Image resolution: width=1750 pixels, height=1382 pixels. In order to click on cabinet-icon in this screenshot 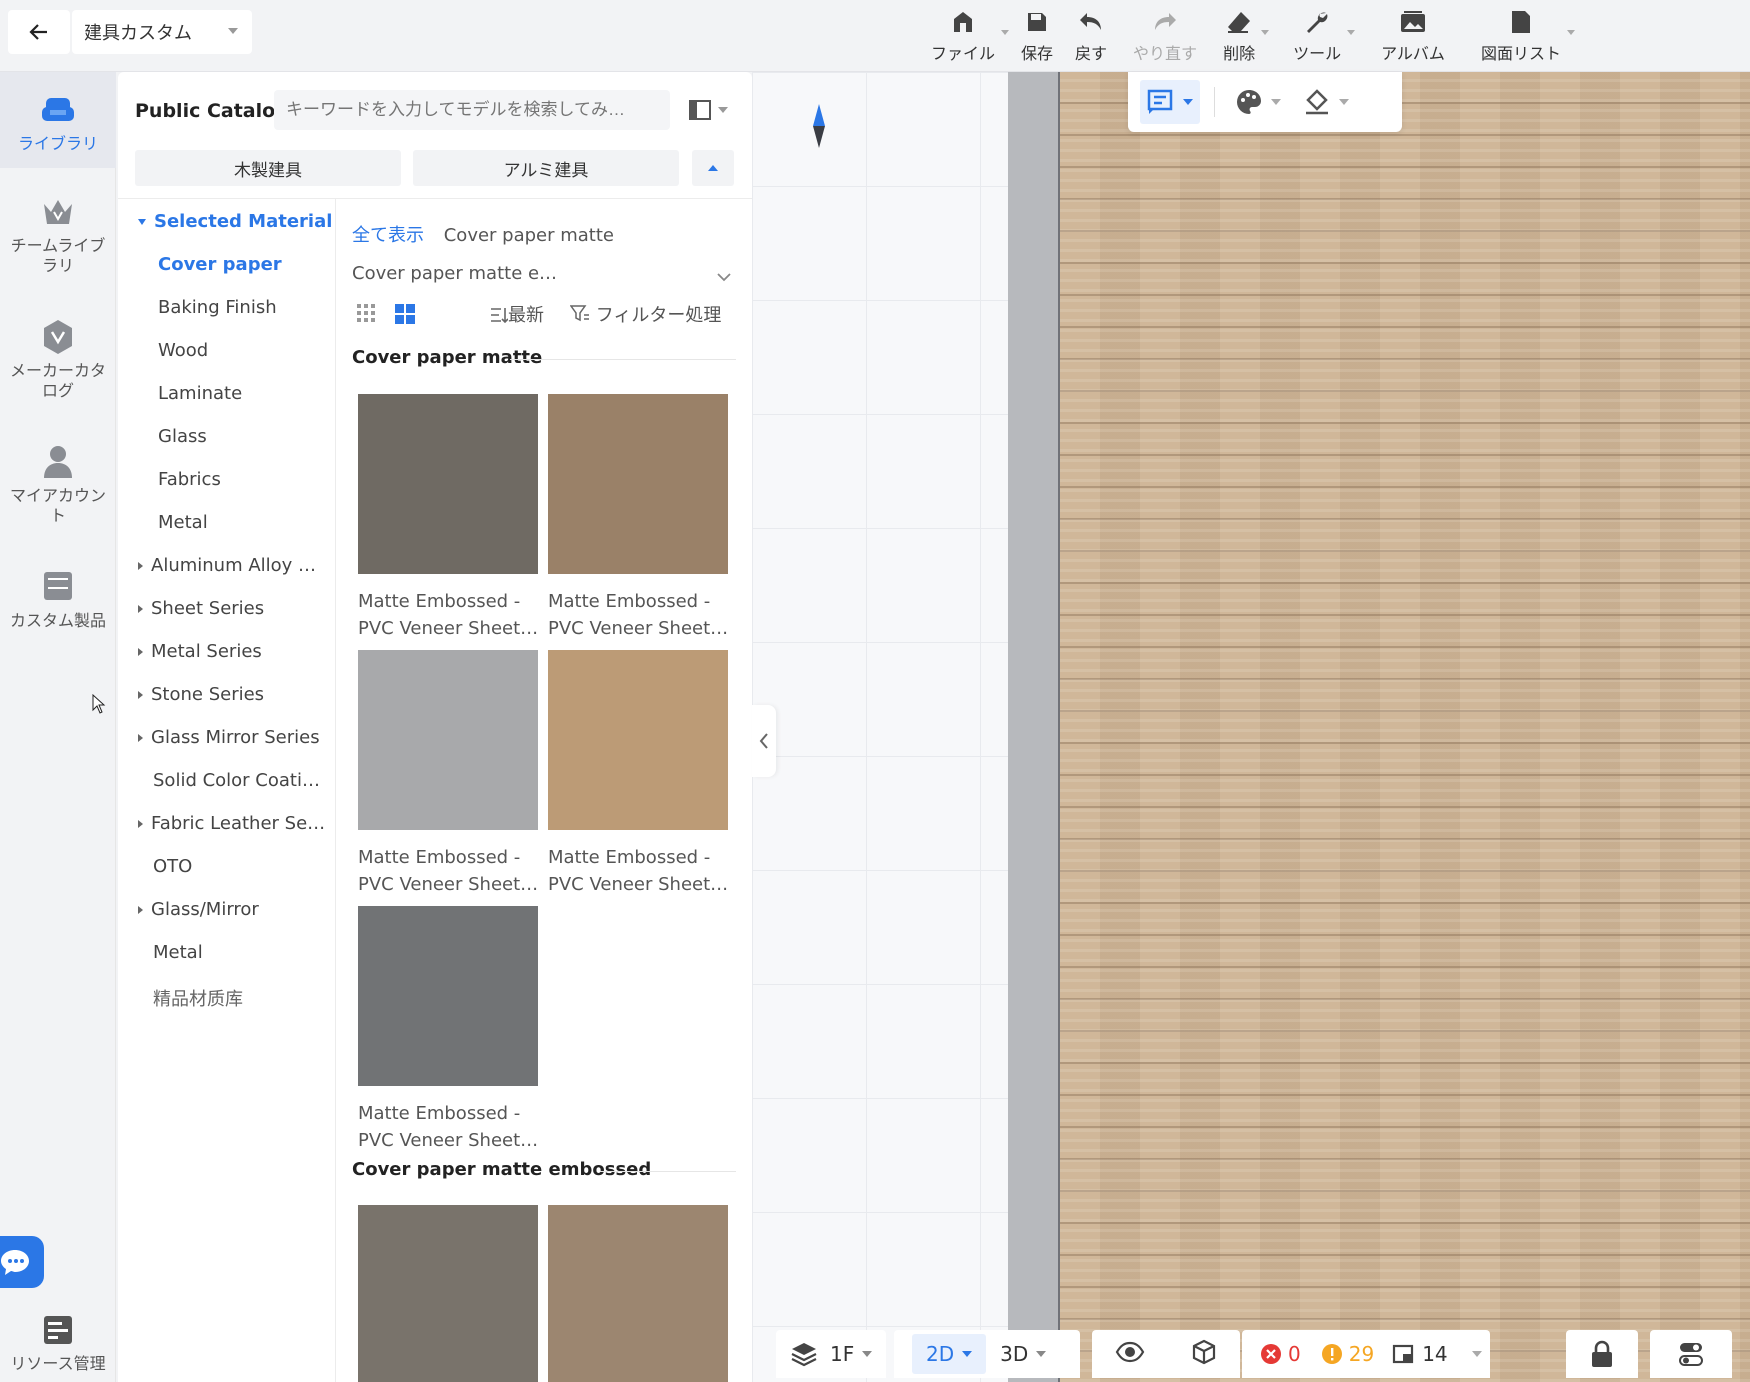, I will do `click(58, 587)`.